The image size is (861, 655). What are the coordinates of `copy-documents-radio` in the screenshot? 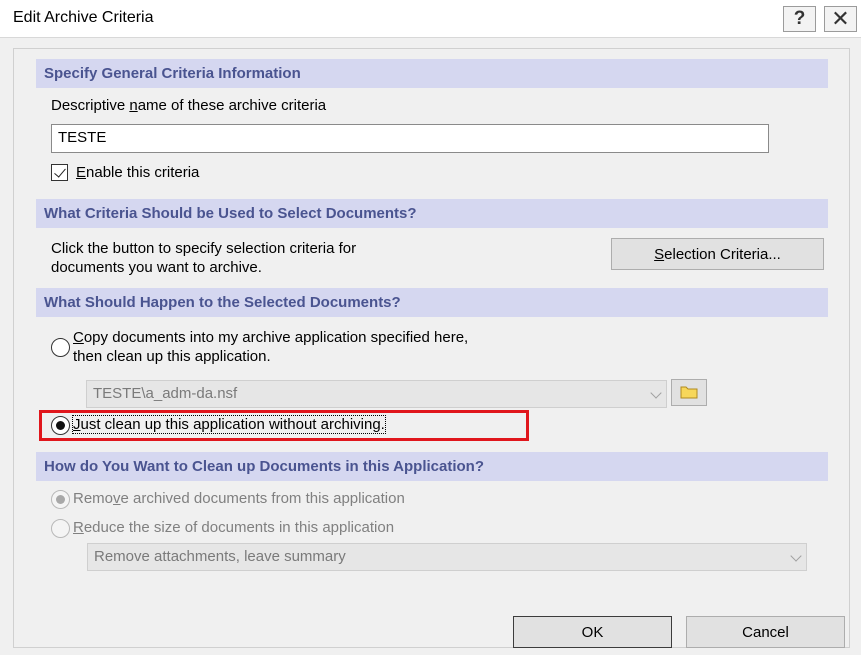 It's located at (60, 347).